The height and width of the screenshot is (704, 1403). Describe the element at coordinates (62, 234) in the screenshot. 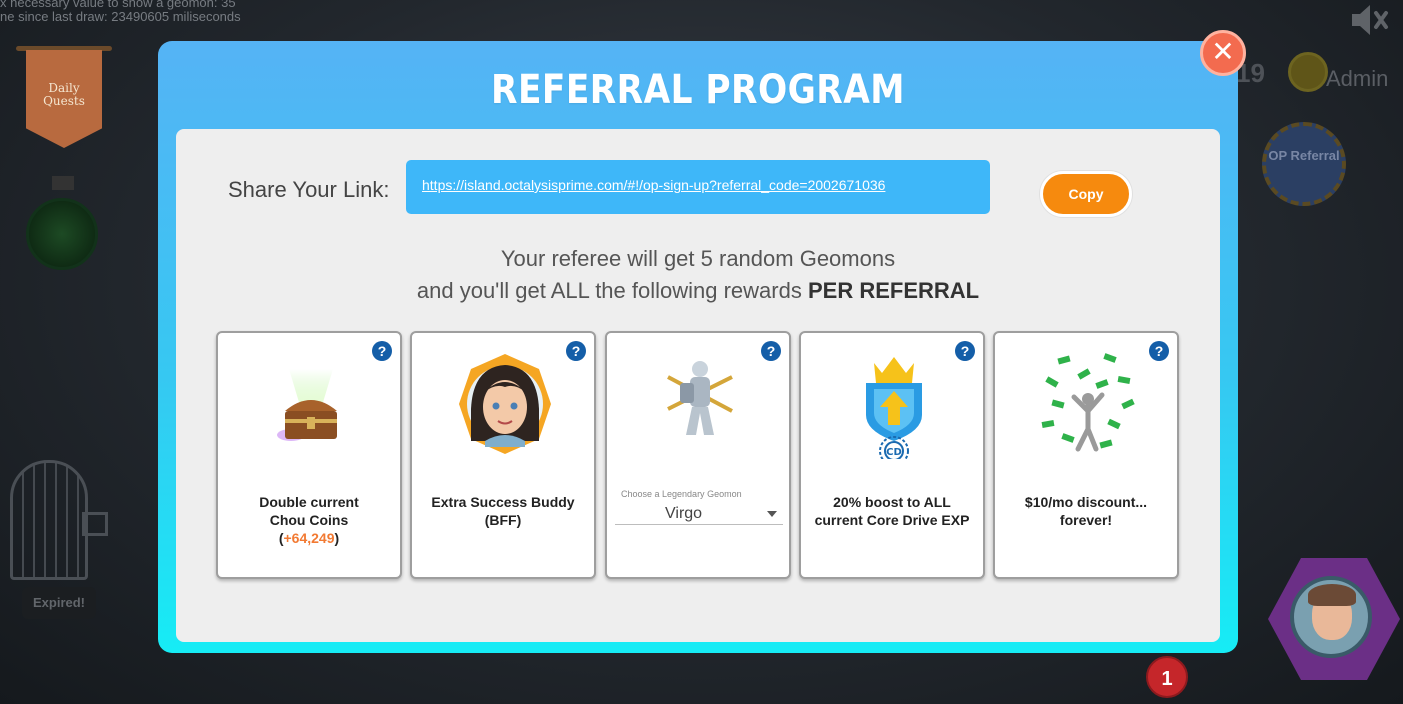

I see `green-orb-button` at that location.